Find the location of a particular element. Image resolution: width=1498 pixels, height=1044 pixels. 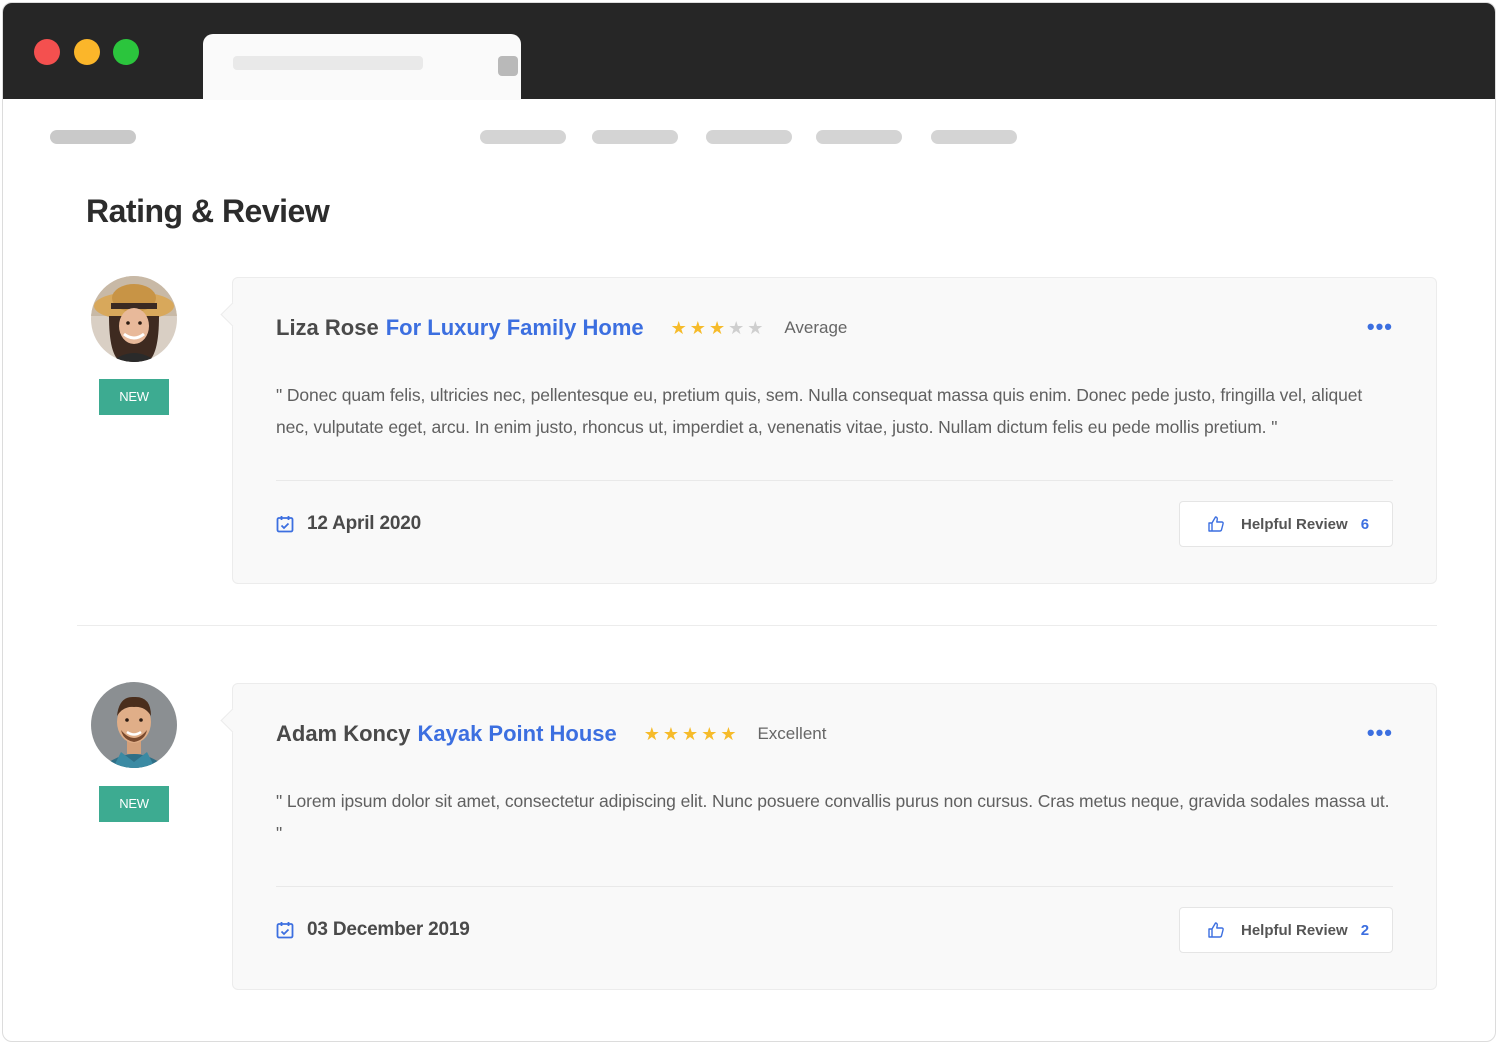

site-navbar is located at coordinates (749, 139).